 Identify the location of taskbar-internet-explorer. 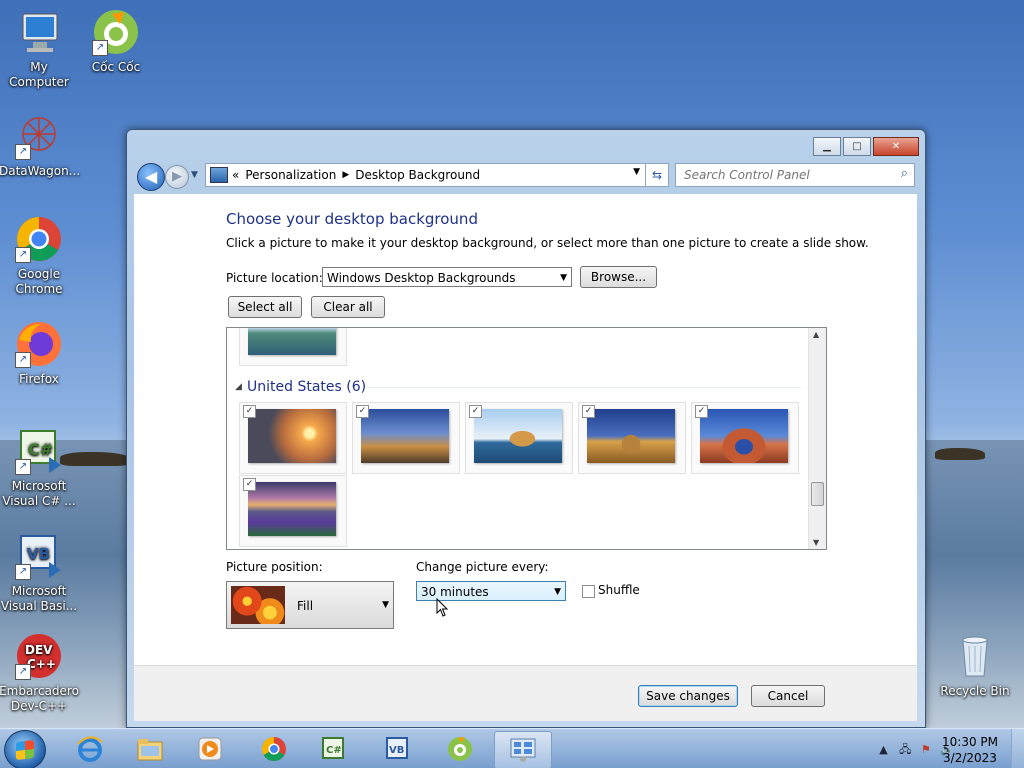
(90, 749).